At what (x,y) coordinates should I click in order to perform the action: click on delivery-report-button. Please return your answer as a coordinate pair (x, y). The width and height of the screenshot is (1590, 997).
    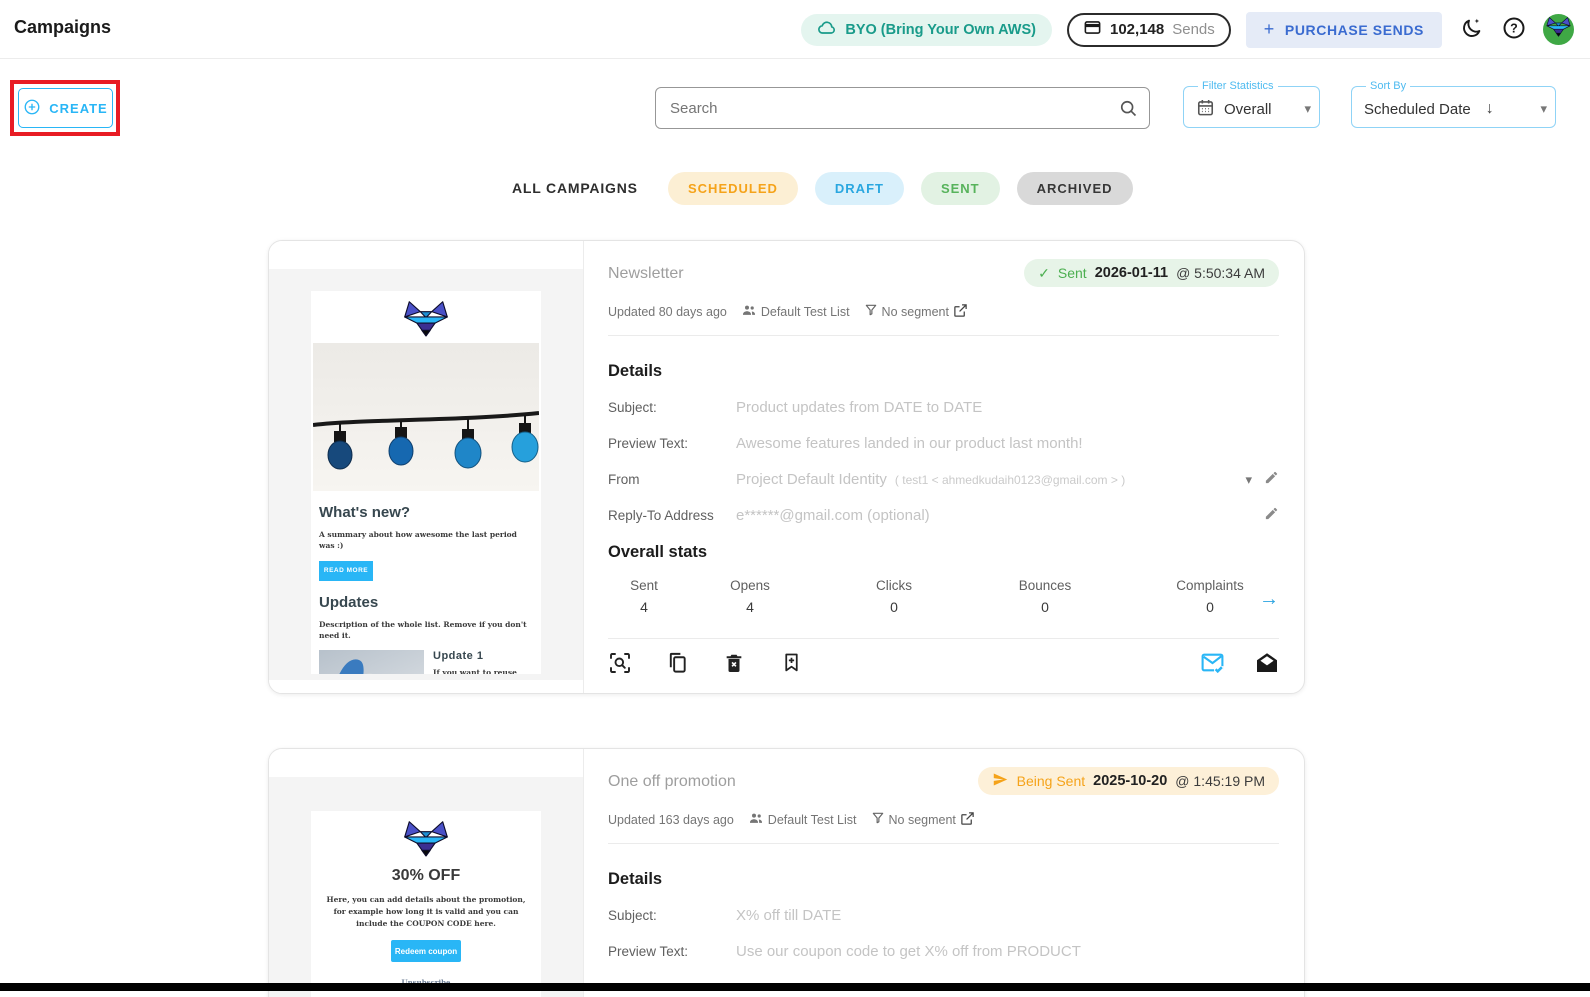
    Looking at the image, I should click on (1212, 664).